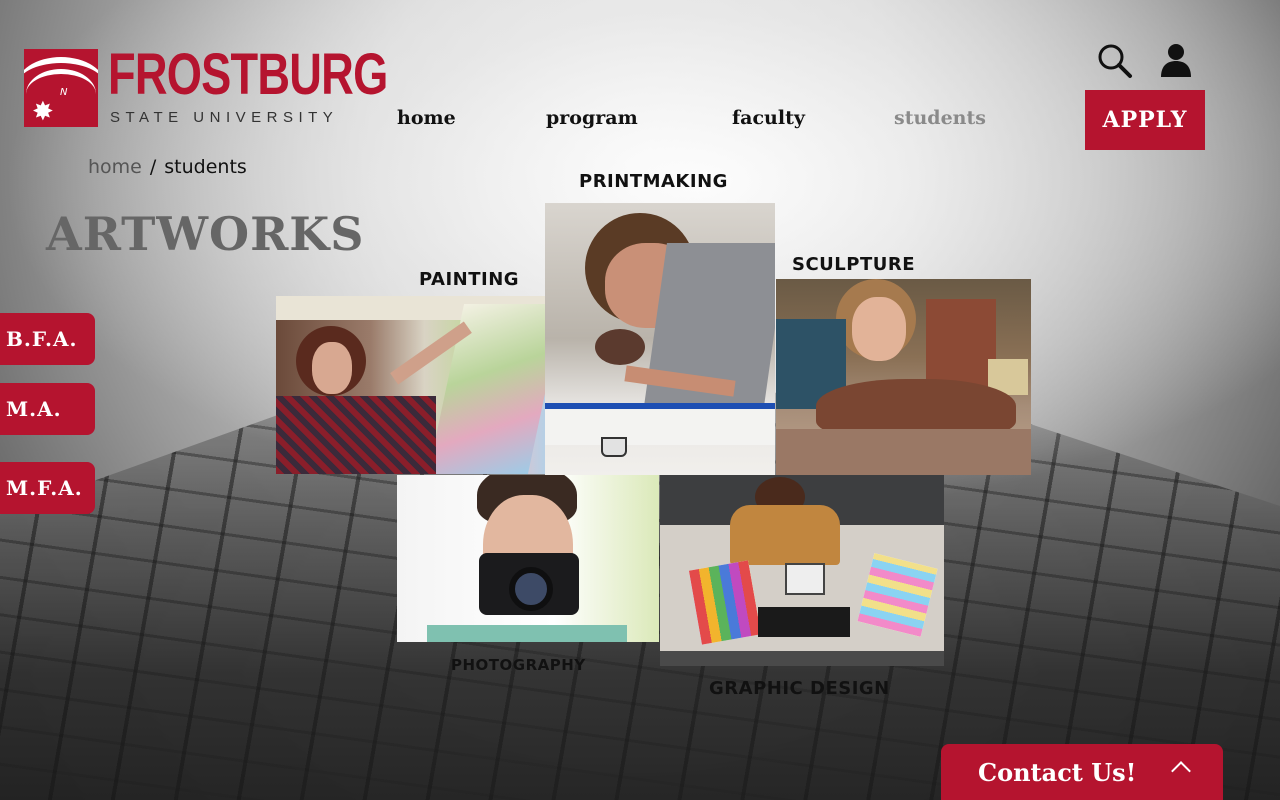 The image size is (1280, 800). Describe the element at coordinates (1115, 61) in the screenshot. I see `search-icon` at that location.